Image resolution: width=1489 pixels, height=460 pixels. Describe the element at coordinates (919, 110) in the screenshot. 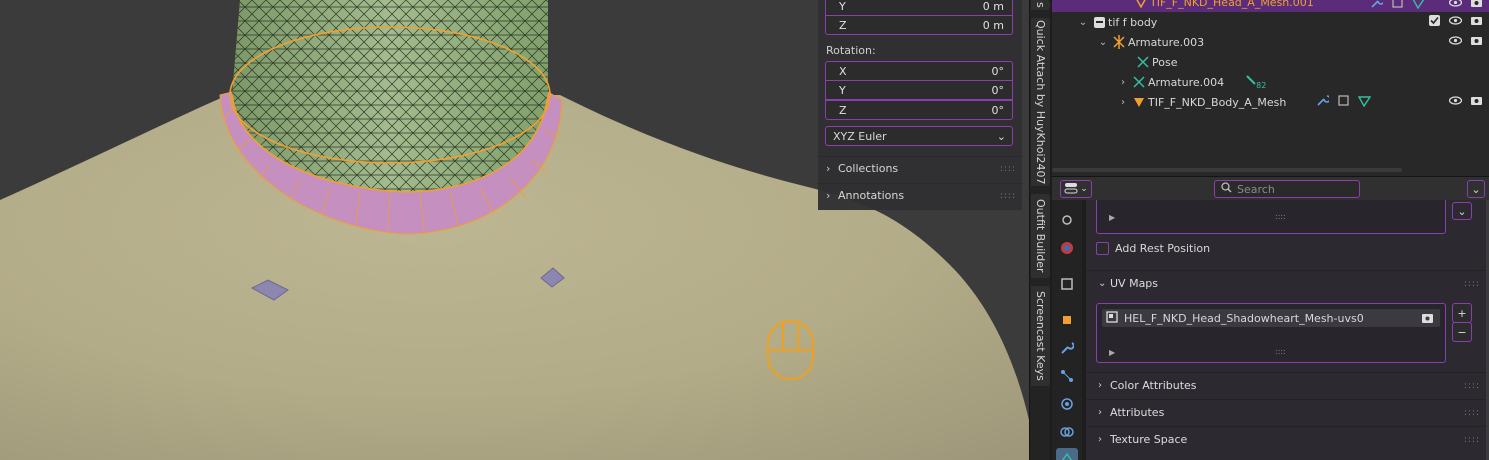

I see `rotation-z-field: Z 0°` at that location.